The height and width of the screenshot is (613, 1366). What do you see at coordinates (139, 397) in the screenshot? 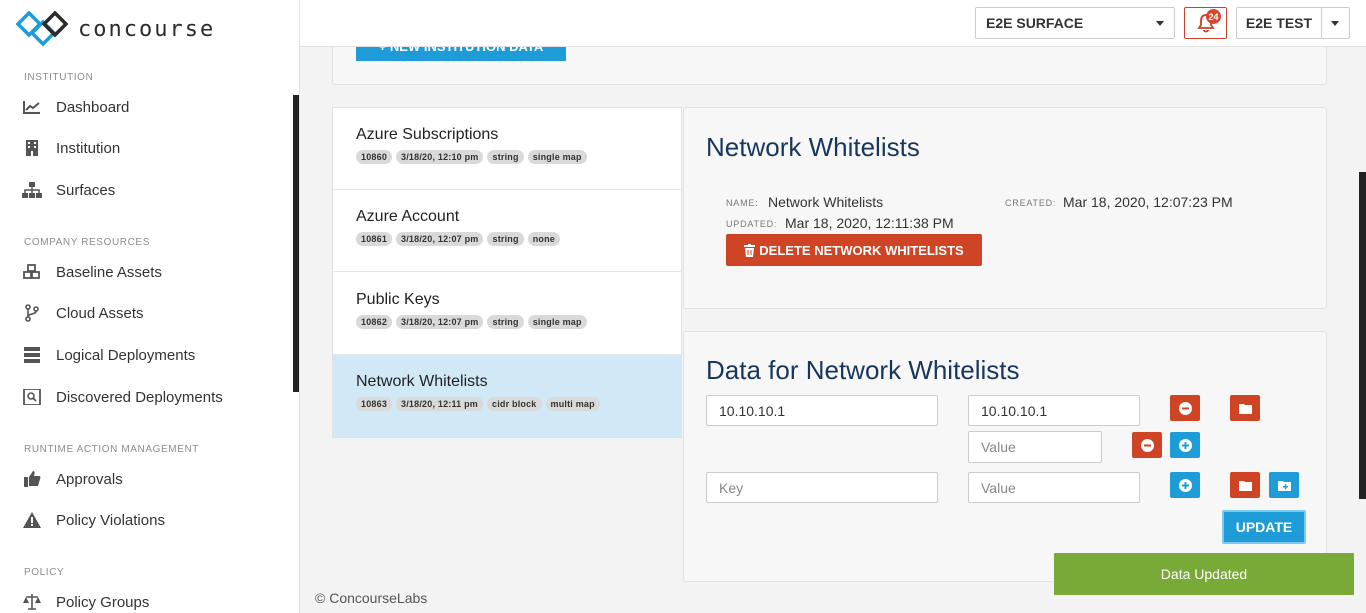
I see `sidebar-item-label: Discovered Deployments` at bounding box center [139, 397].